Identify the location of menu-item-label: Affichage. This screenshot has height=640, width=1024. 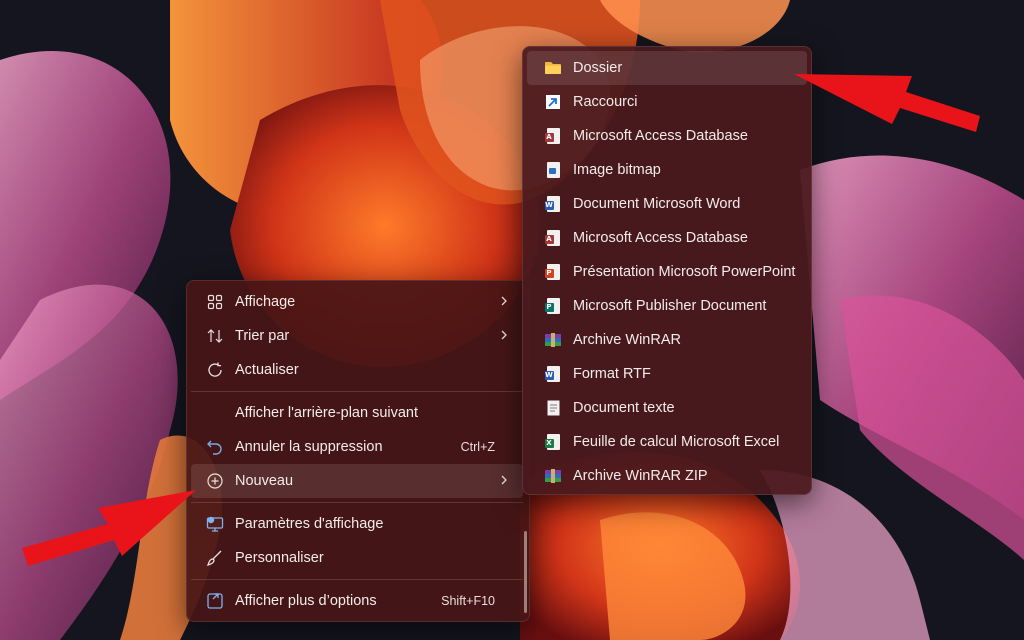
(265, 302).